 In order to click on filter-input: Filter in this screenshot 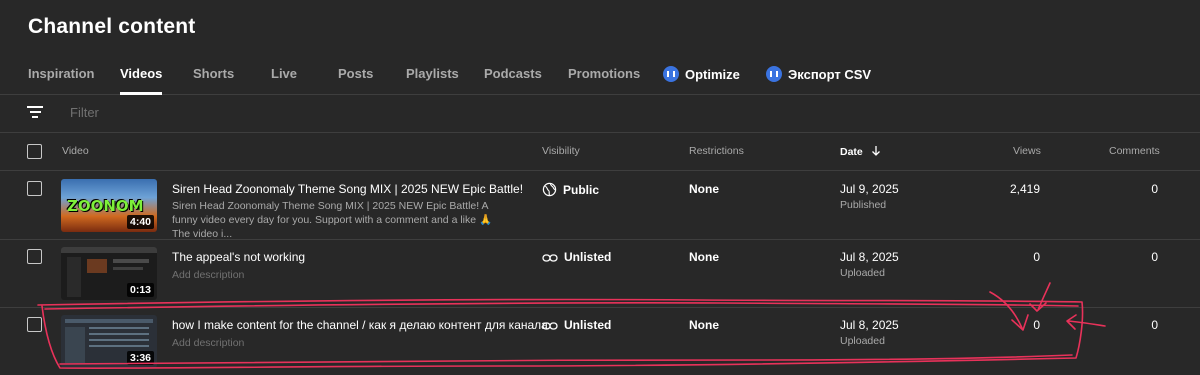, I will do `click(84, 112)`.